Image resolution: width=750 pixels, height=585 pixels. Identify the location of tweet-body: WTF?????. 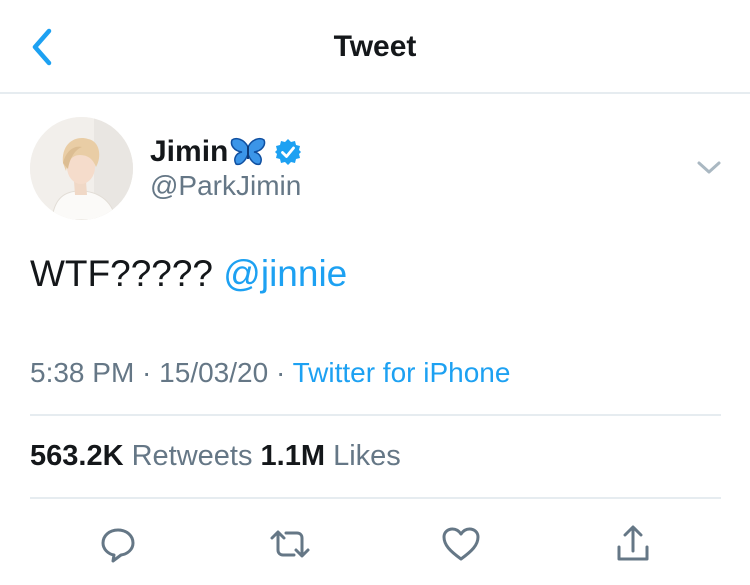
(122, 273).